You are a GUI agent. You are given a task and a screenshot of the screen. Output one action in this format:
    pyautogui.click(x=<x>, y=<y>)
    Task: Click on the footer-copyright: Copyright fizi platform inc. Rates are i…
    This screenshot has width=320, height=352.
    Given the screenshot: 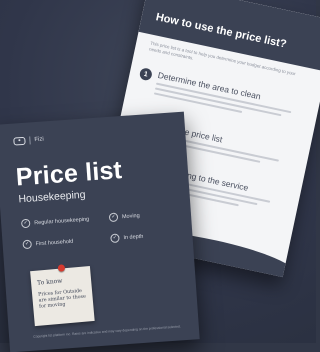 What is the action you would take?
    pyautogui.click(x=107, y=331)
    